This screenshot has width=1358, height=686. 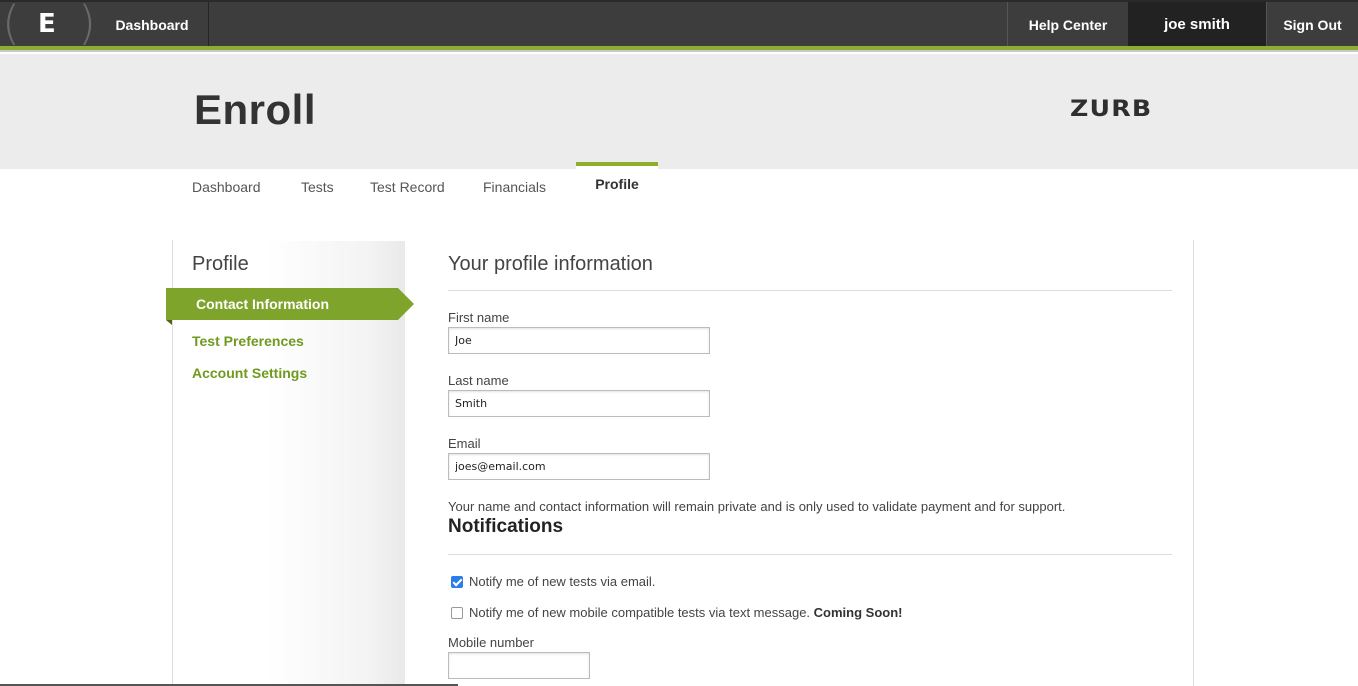 What do you see at coordinates (1197, 25) in the screenshot?
I see `topnav-user-menu: joe smith` at bounding box center [1197, 25].